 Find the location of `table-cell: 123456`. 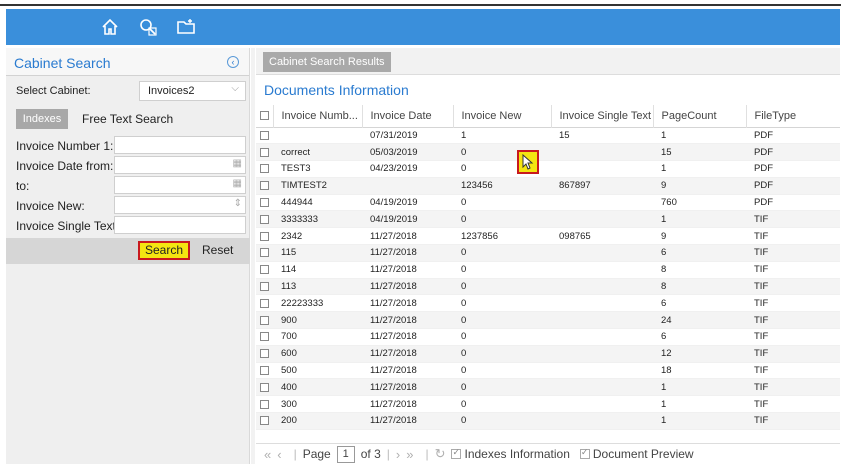

table-cell: 123456 is located at coordinates (502, 186).